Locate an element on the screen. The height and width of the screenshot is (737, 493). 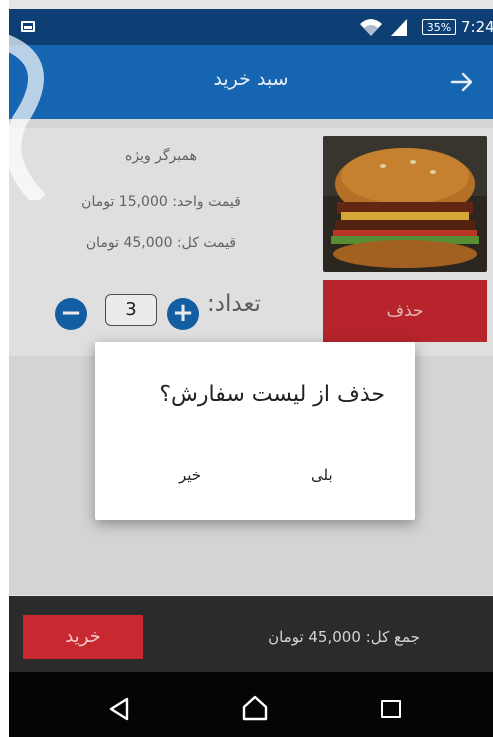
image-icon is located at coordinates (28, 26).